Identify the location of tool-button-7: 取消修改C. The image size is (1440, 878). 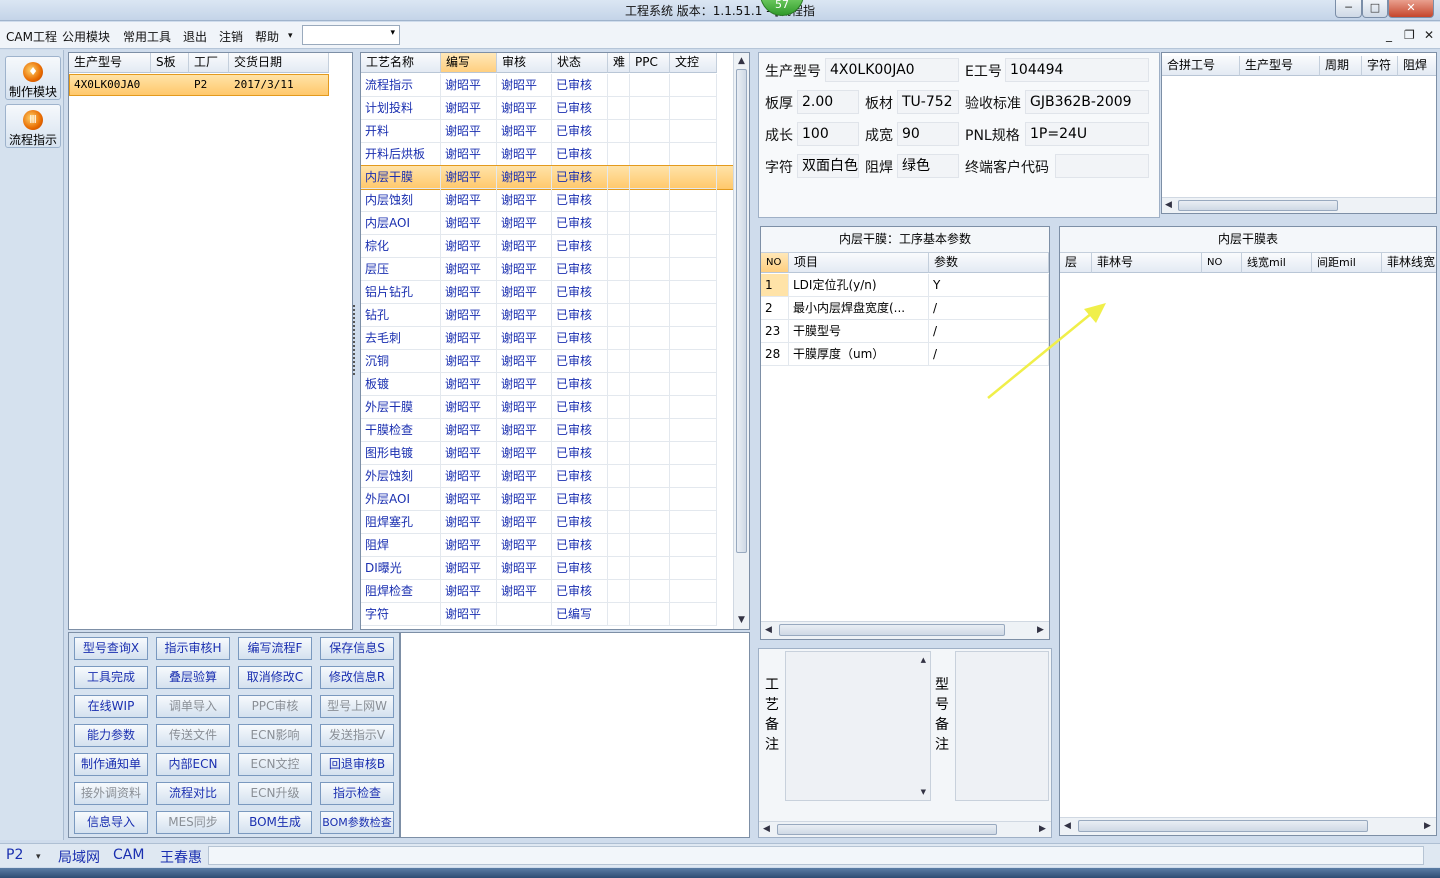
(275, 677).